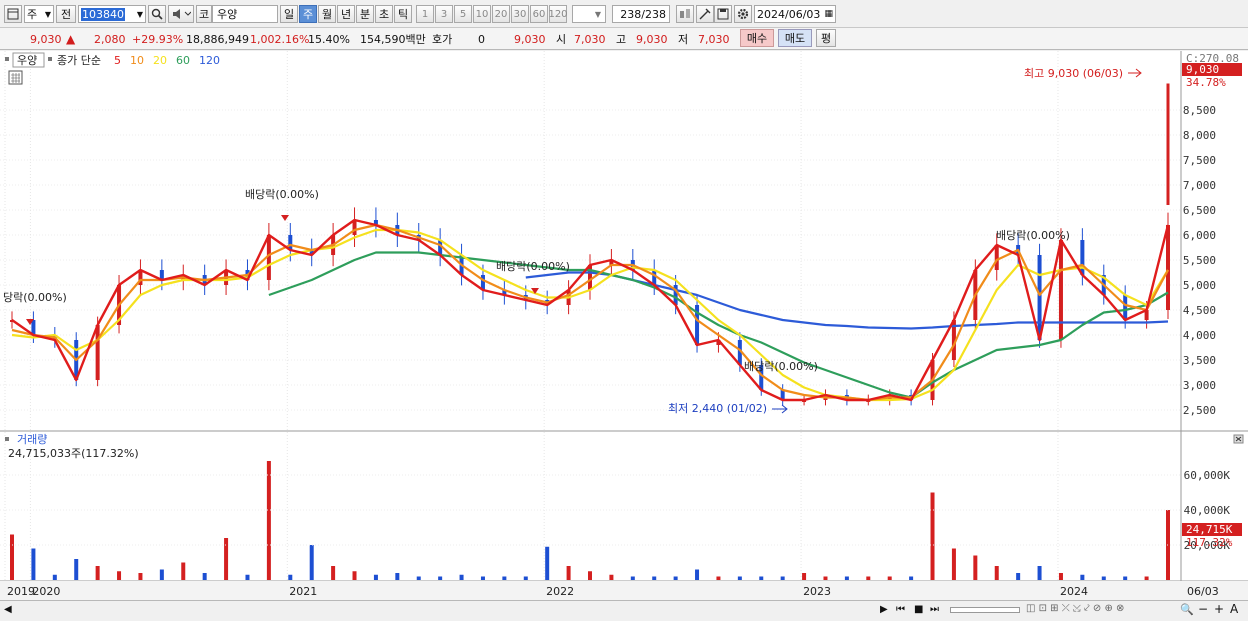  What do you see at coordinates (641, 14) in the screenshot?
I see `count-field: 238/238` at bounding box center [641, 14].